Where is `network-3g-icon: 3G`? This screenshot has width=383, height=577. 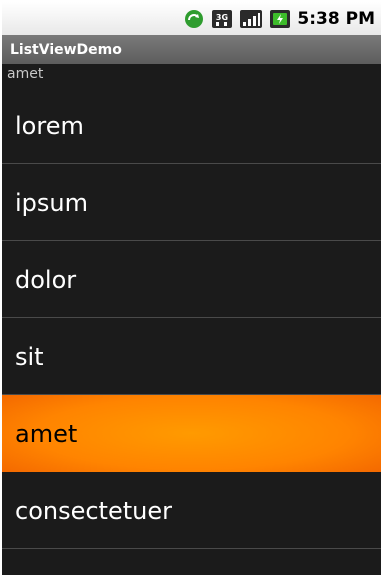
network-3g-icon: 3G is located at coordinates (222, 19).